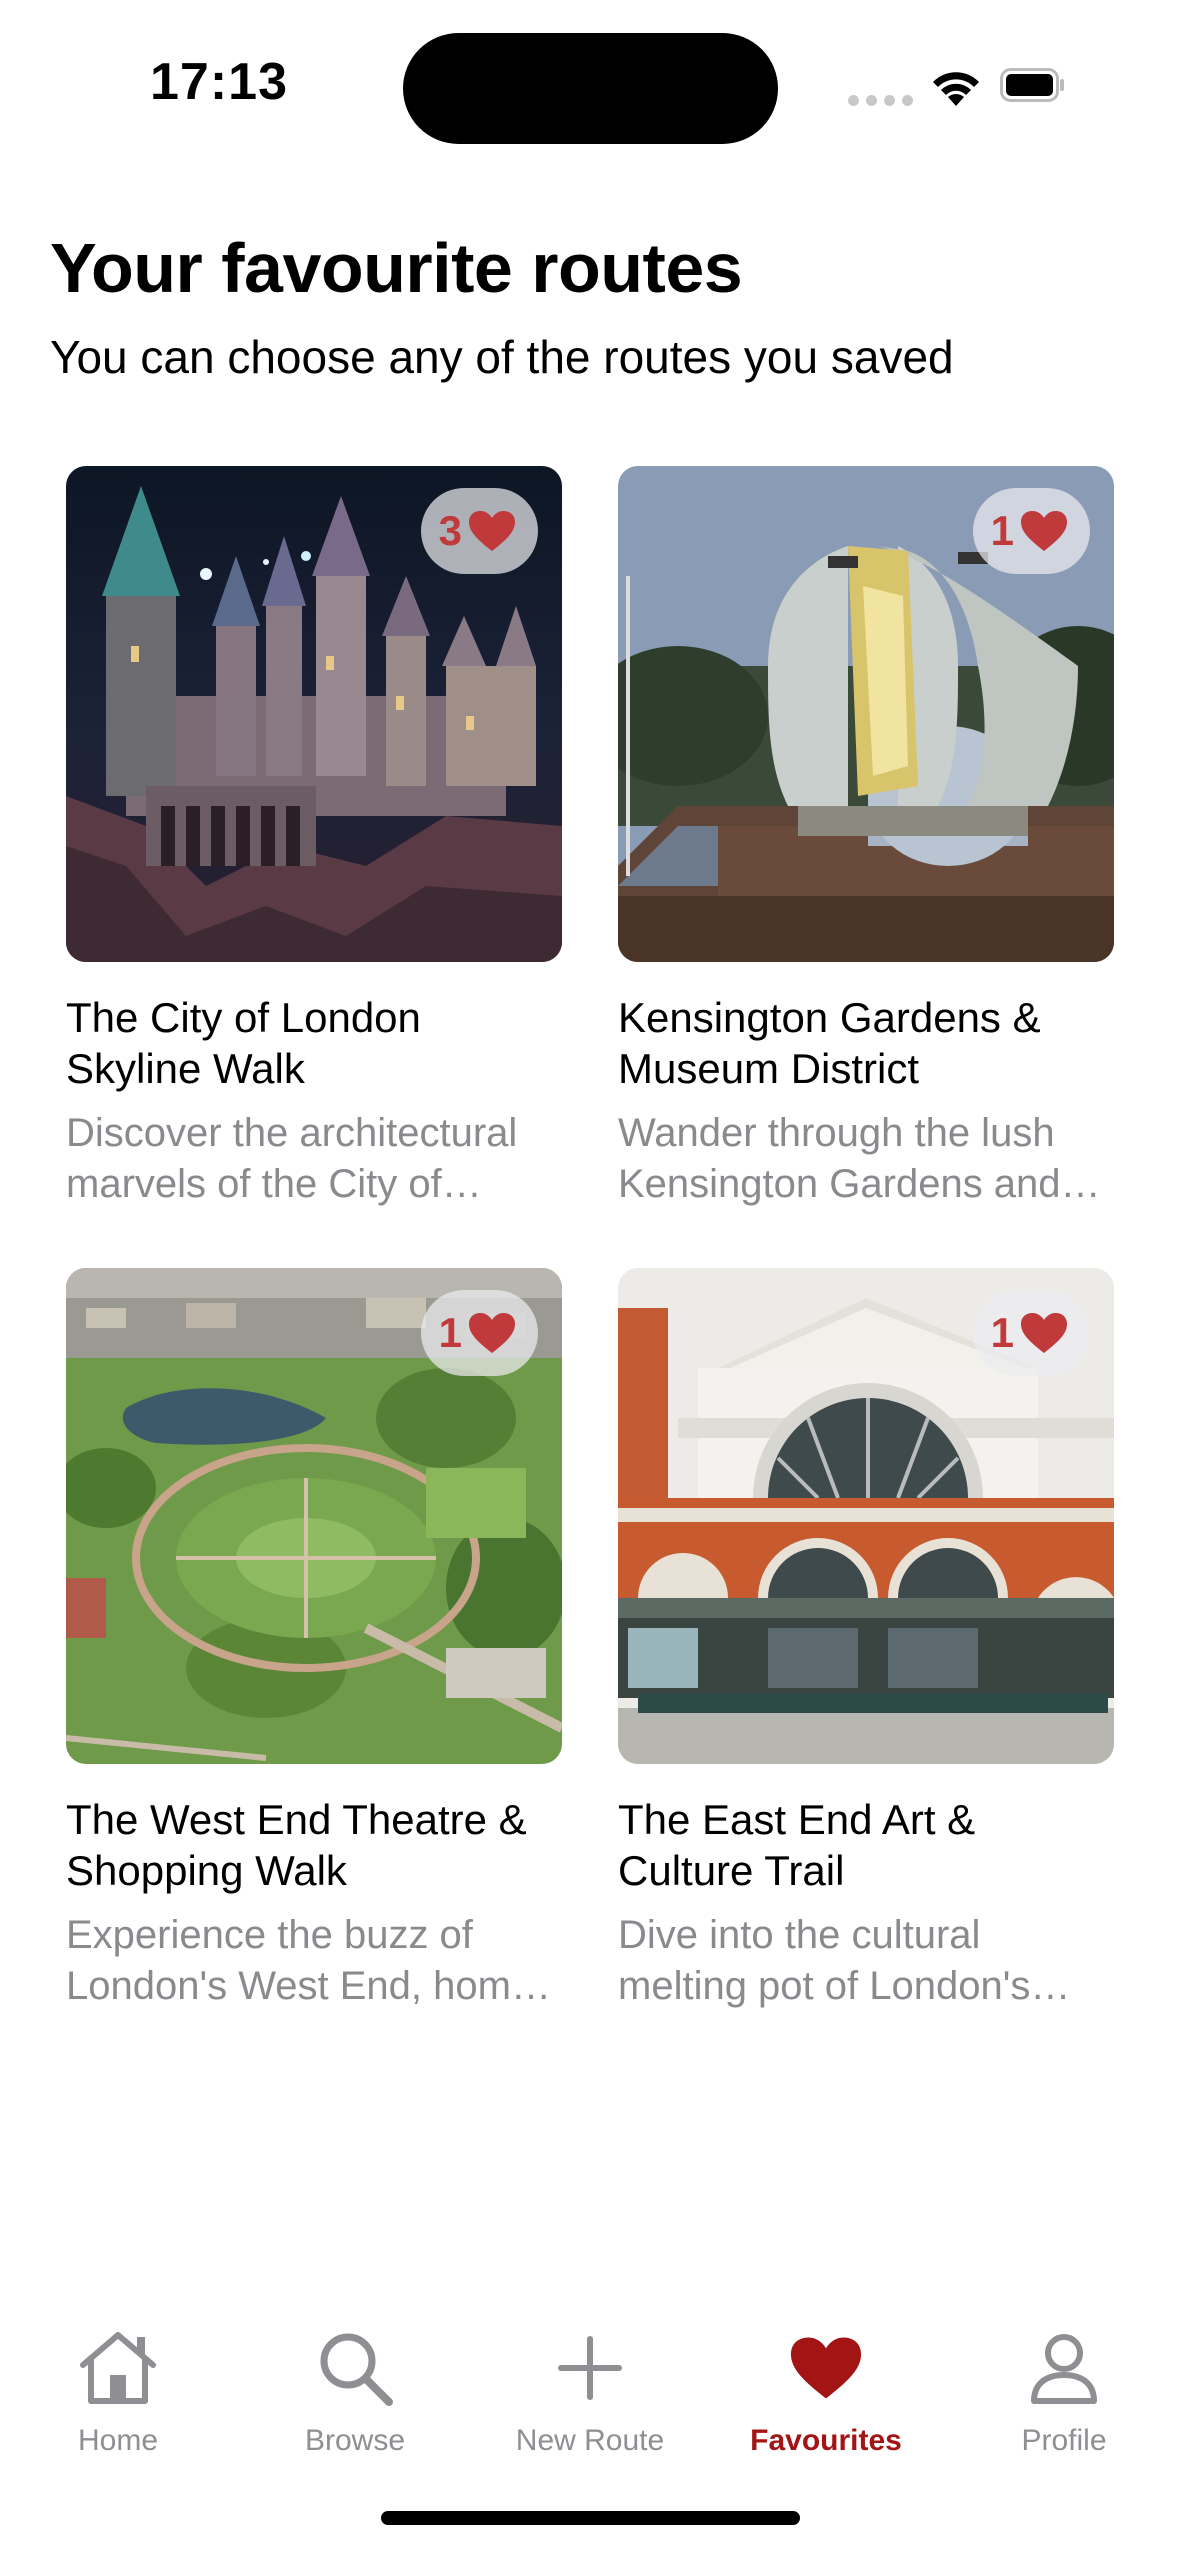  I want to click on tab-new-route: New Route, so click(590, 2379).